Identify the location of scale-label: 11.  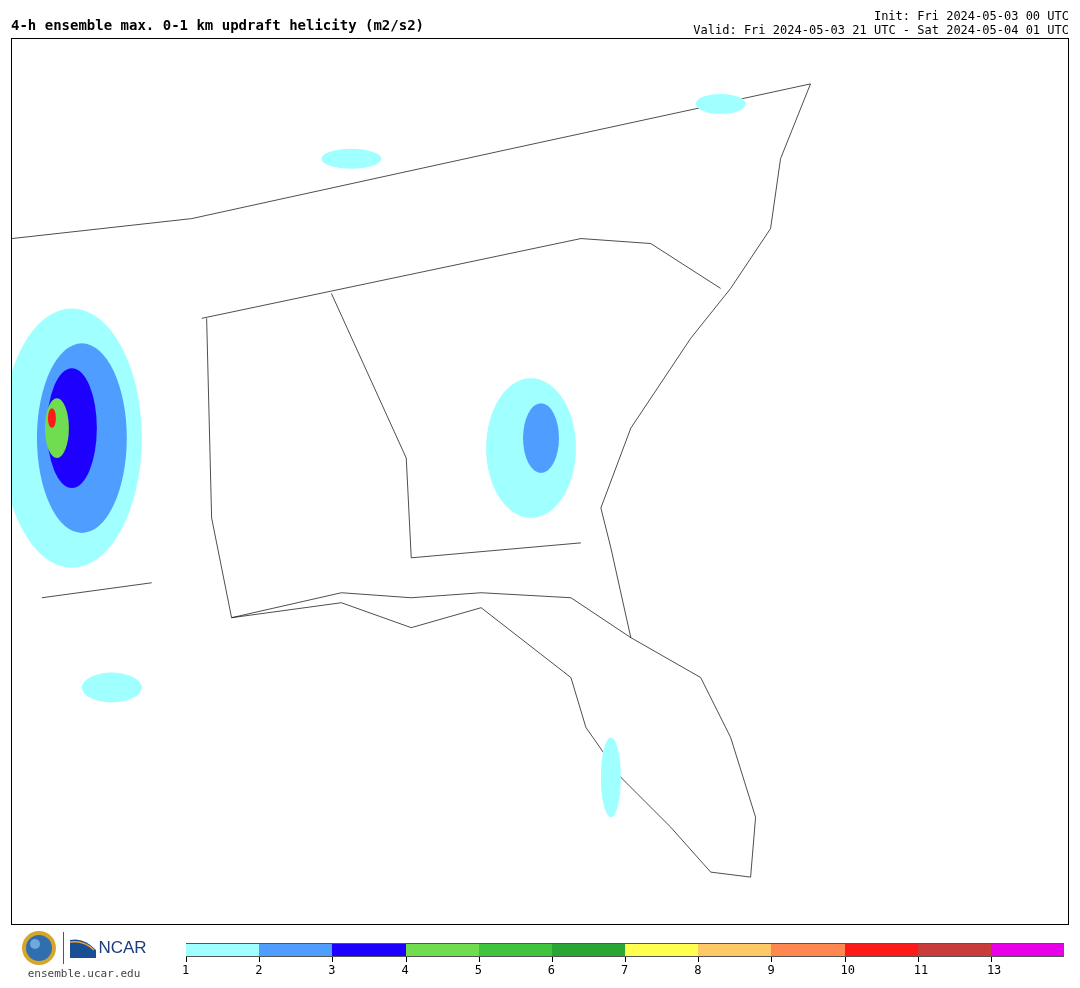
(921, 970).